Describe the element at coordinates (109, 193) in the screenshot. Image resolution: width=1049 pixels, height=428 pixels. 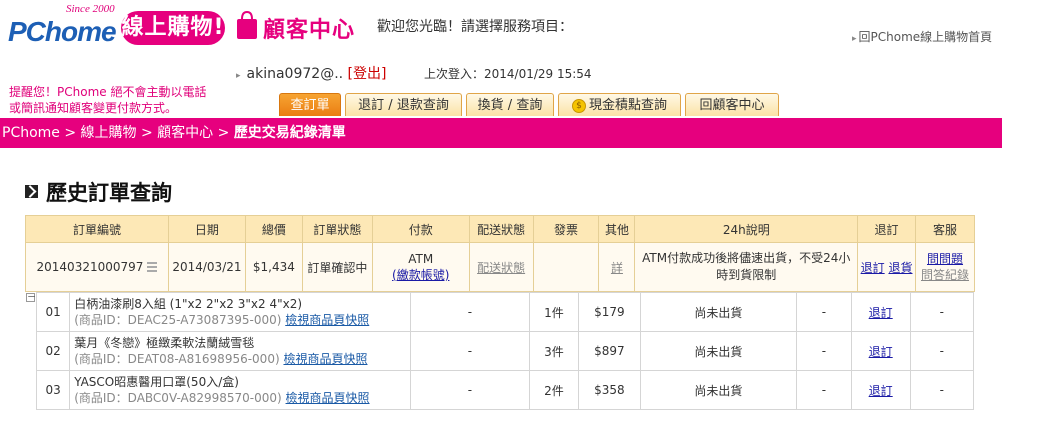
I see `page-title: 歷史訂單查詢` at that location.